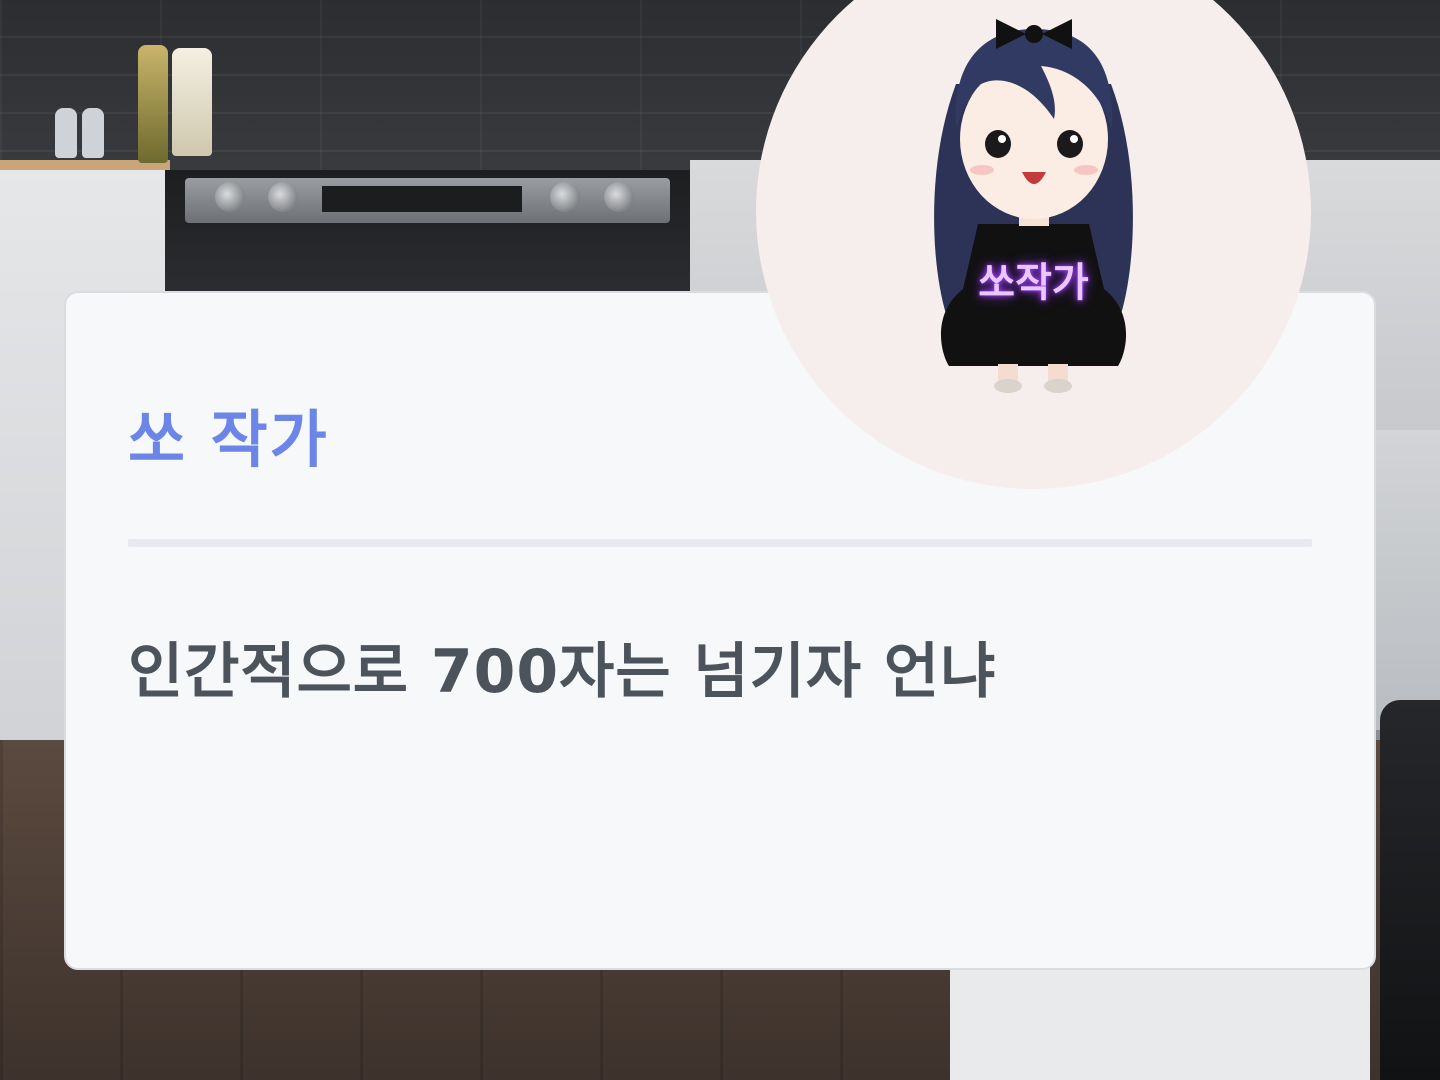  I want to click on kitchen-island, so click(1160, 1020).